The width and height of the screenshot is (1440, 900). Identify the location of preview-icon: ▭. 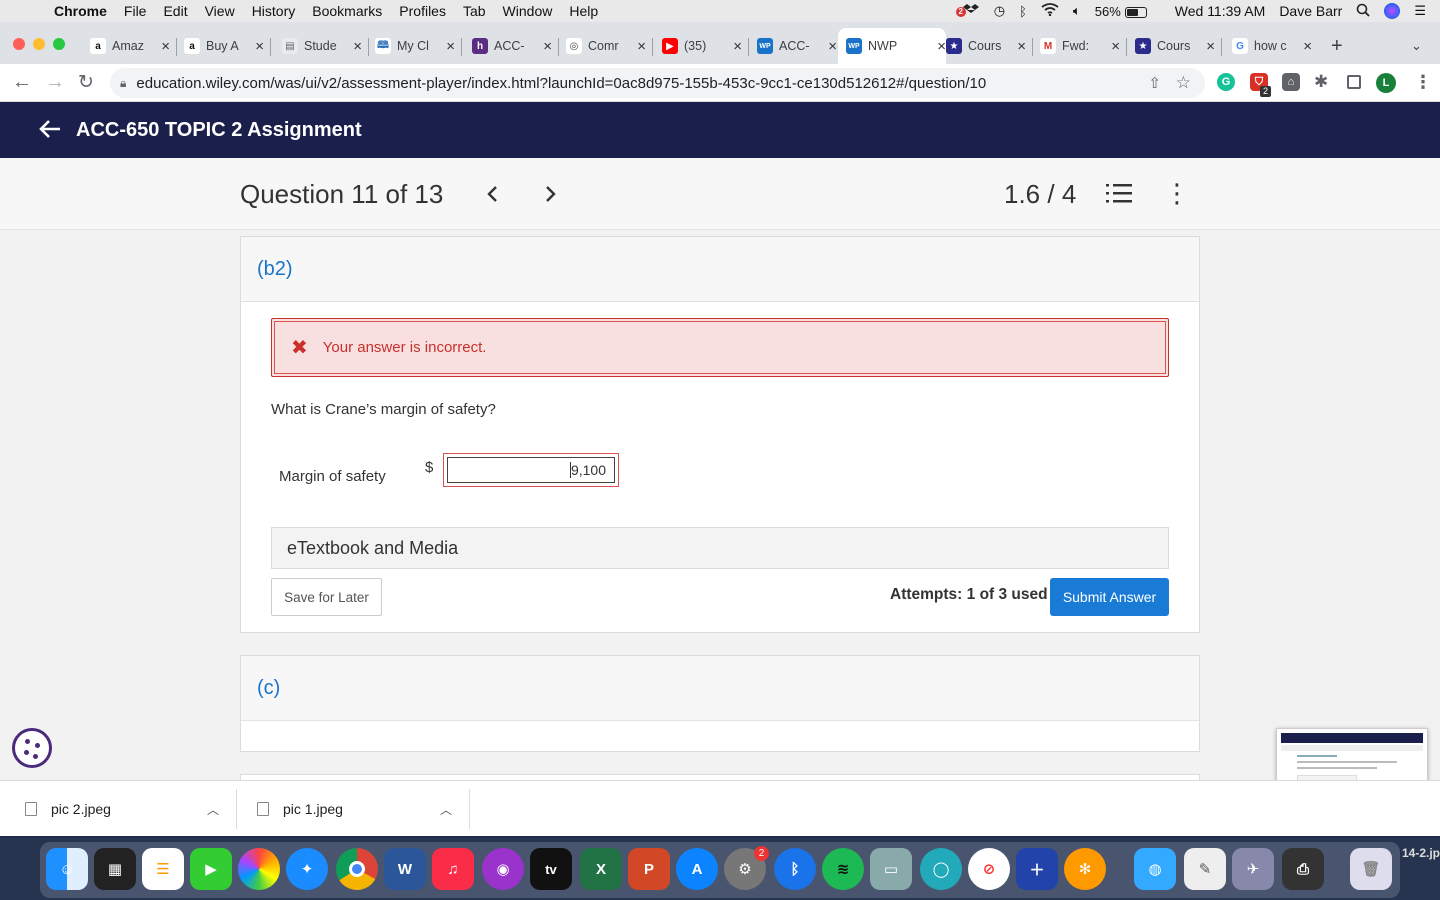
(891, 869).